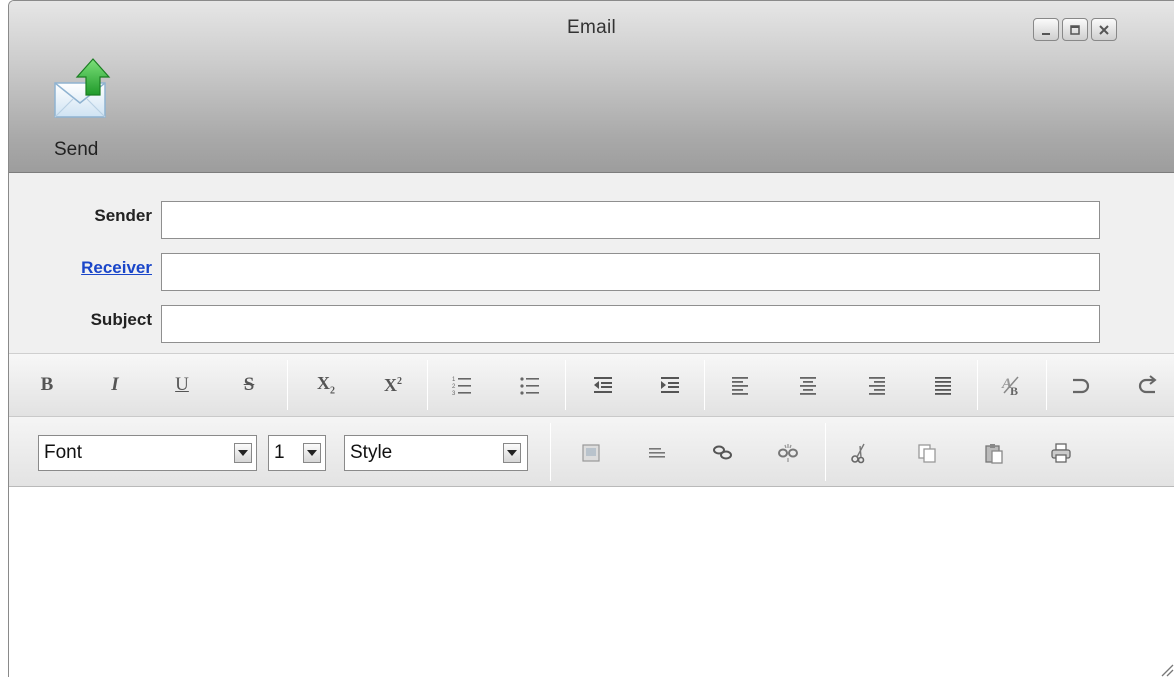  I want to click on print-button, so click(1061, 453).